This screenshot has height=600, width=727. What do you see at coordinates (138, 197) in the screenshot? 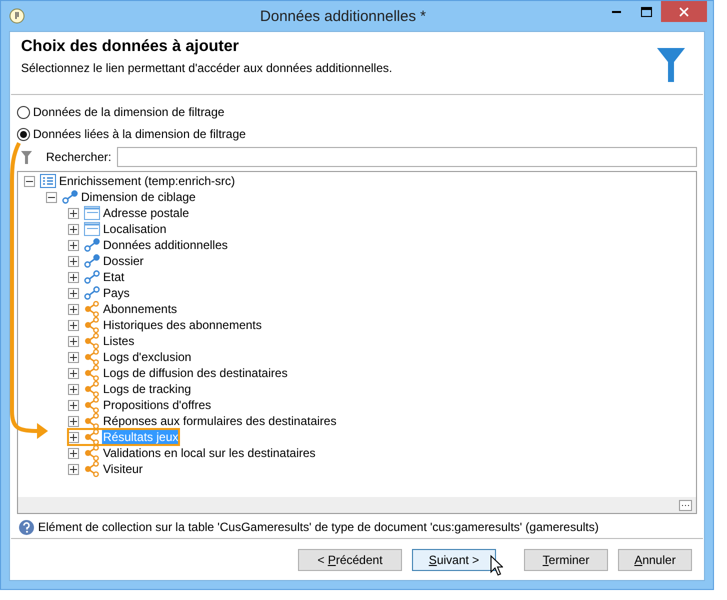
I see `tree-item: Dimension de ciblage` at bounding box center [138, 197].